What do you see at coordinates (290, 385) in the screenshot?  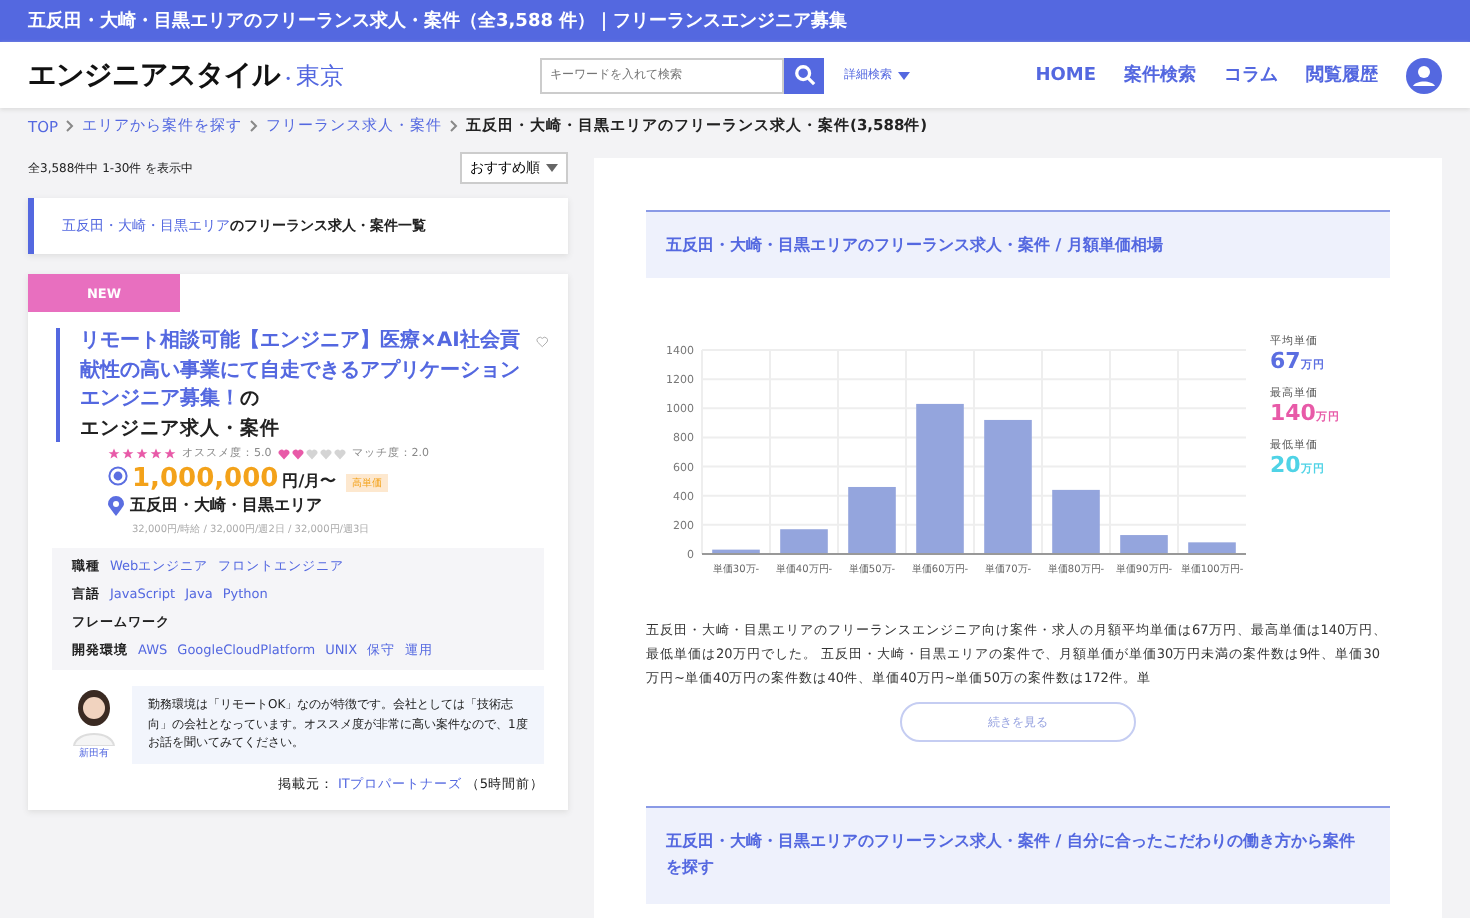 I see `job-title: リモート相談可能【エンジニア】医療×AI社会貢献性の高い事業にて自走できるアプリケーションエンジニア募集！の エンジニア求人・案件` at bounding box center [290, 385].